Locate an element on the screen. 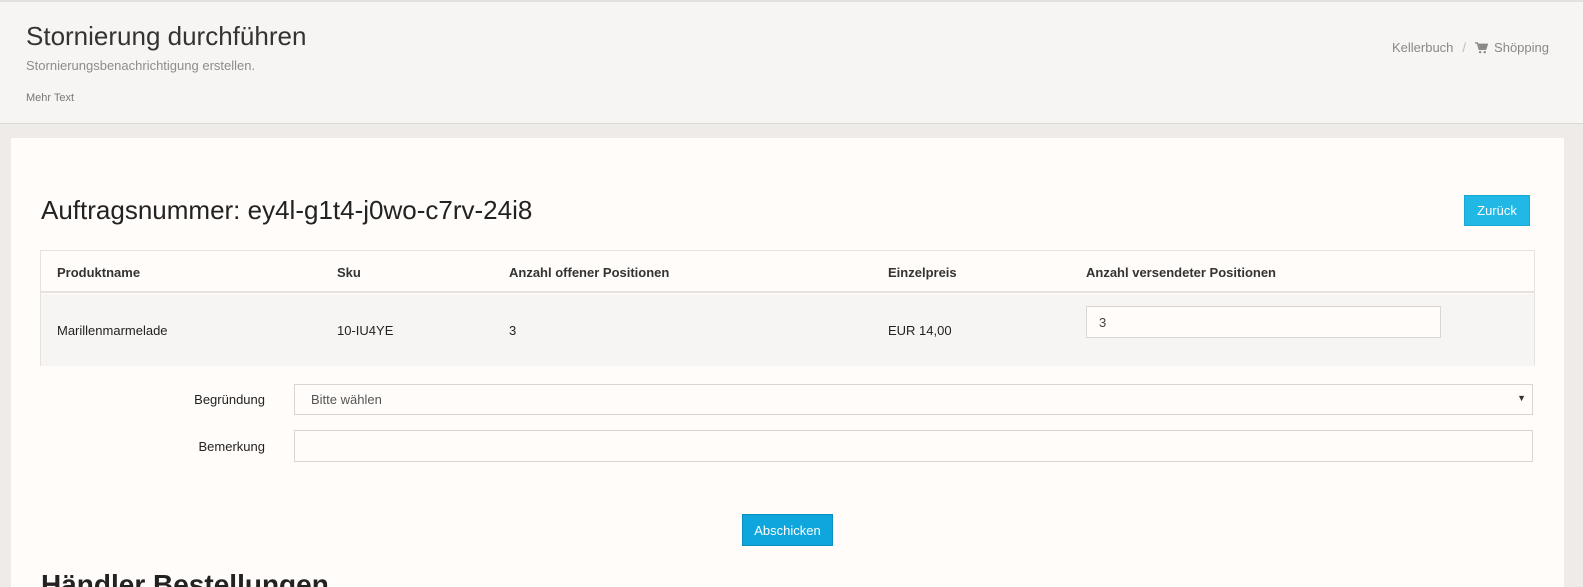 This screenshot has width=1583, height=587. table-row: Marillenmarmelade 10-IU4YE 3 EUR 14,00 is located at coordinates (787, 330).